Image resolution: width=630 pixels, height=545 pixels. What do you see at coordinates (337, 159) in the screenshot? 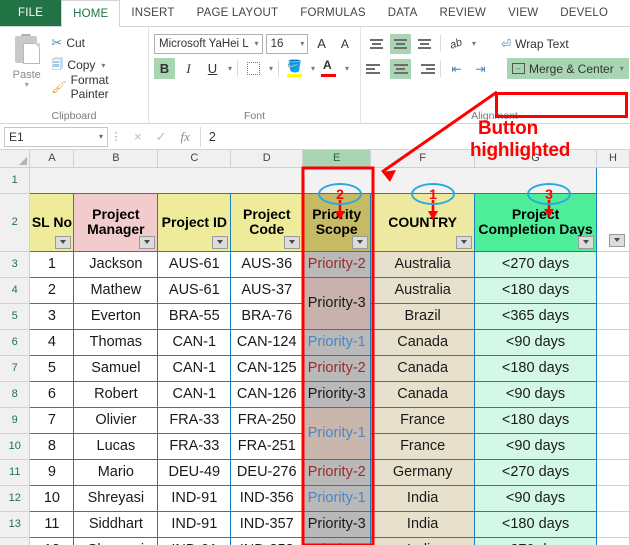
I see `column-header-e: E` at bounding box center [337, 159].